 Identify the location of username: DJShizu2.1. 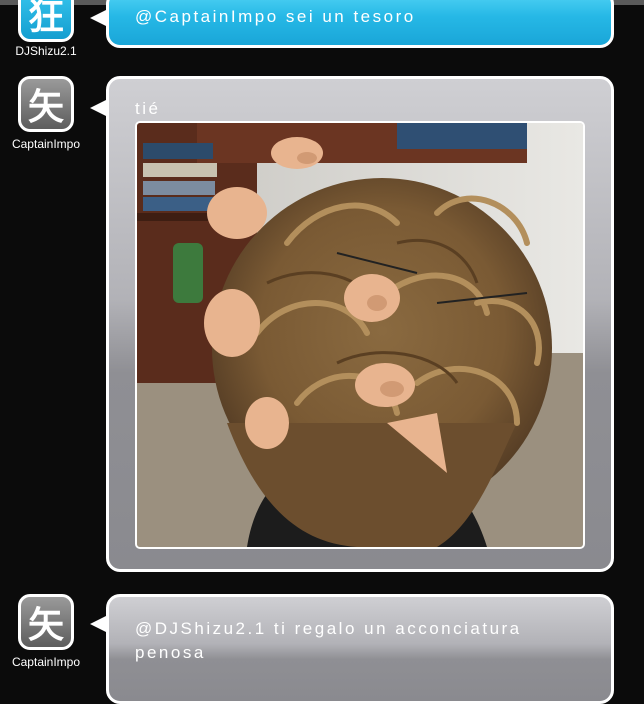
(46, 51).